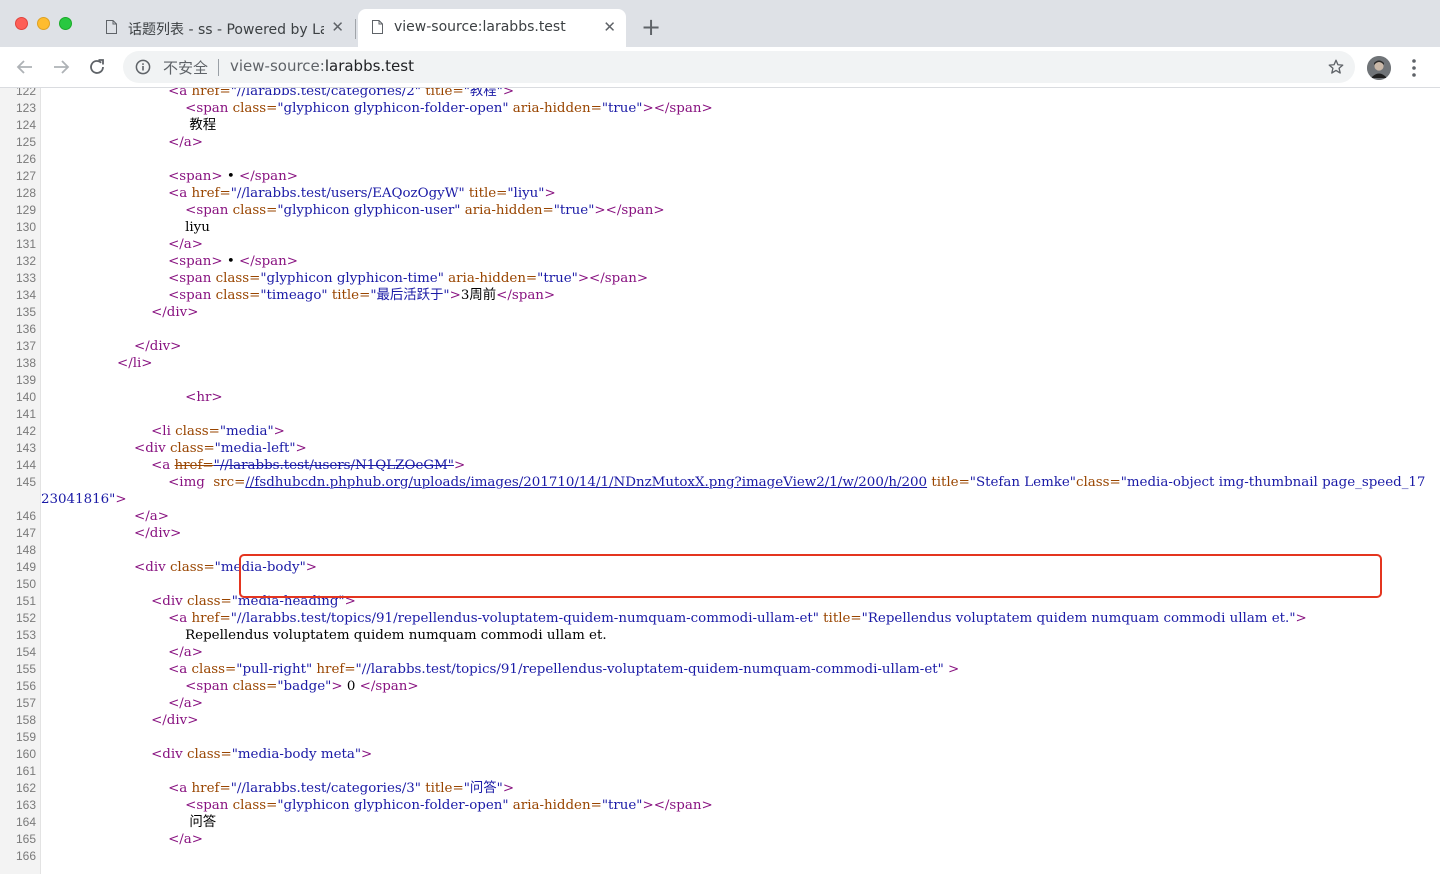 This screenshot has width=1440, height=874. What do you see at coordinates (25, 686) in the screenshot?
I see `line-number: 156` at bounding box center [25, 686].